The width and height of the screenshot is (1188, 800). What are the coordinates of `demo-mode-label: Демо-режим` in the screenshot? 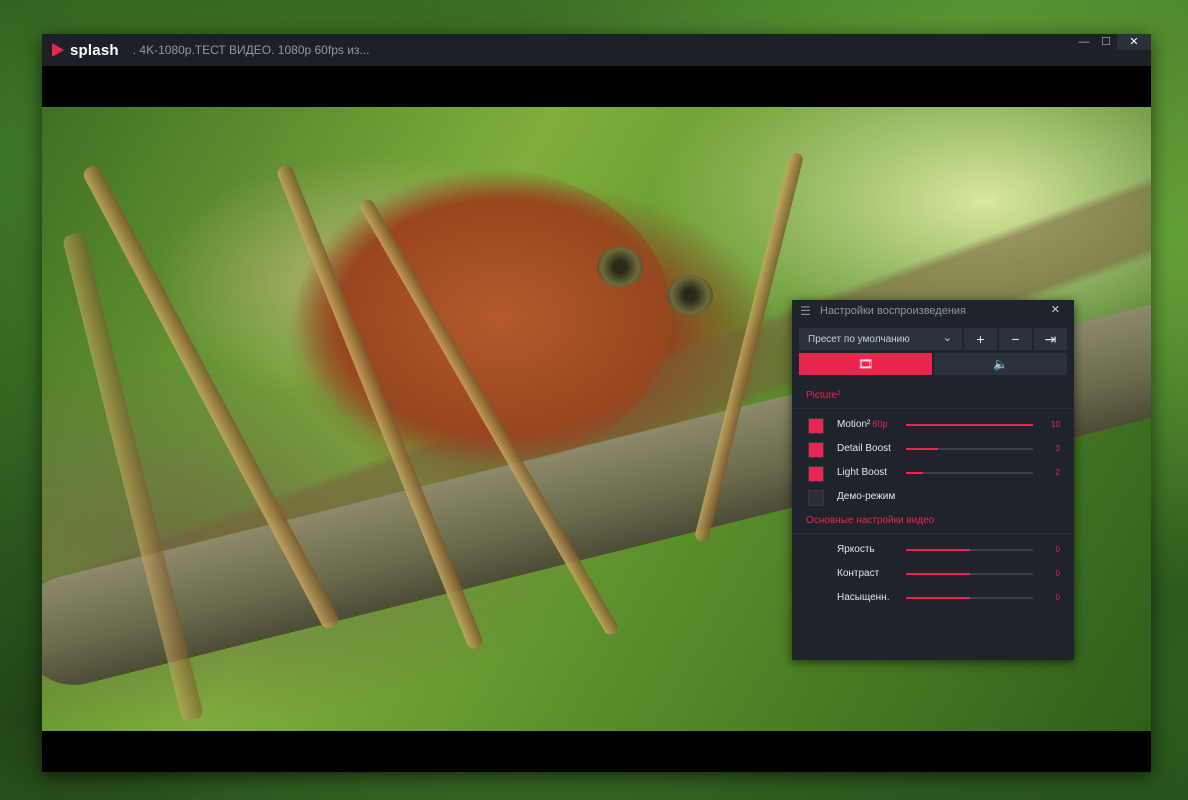 It's located at (866, 496).